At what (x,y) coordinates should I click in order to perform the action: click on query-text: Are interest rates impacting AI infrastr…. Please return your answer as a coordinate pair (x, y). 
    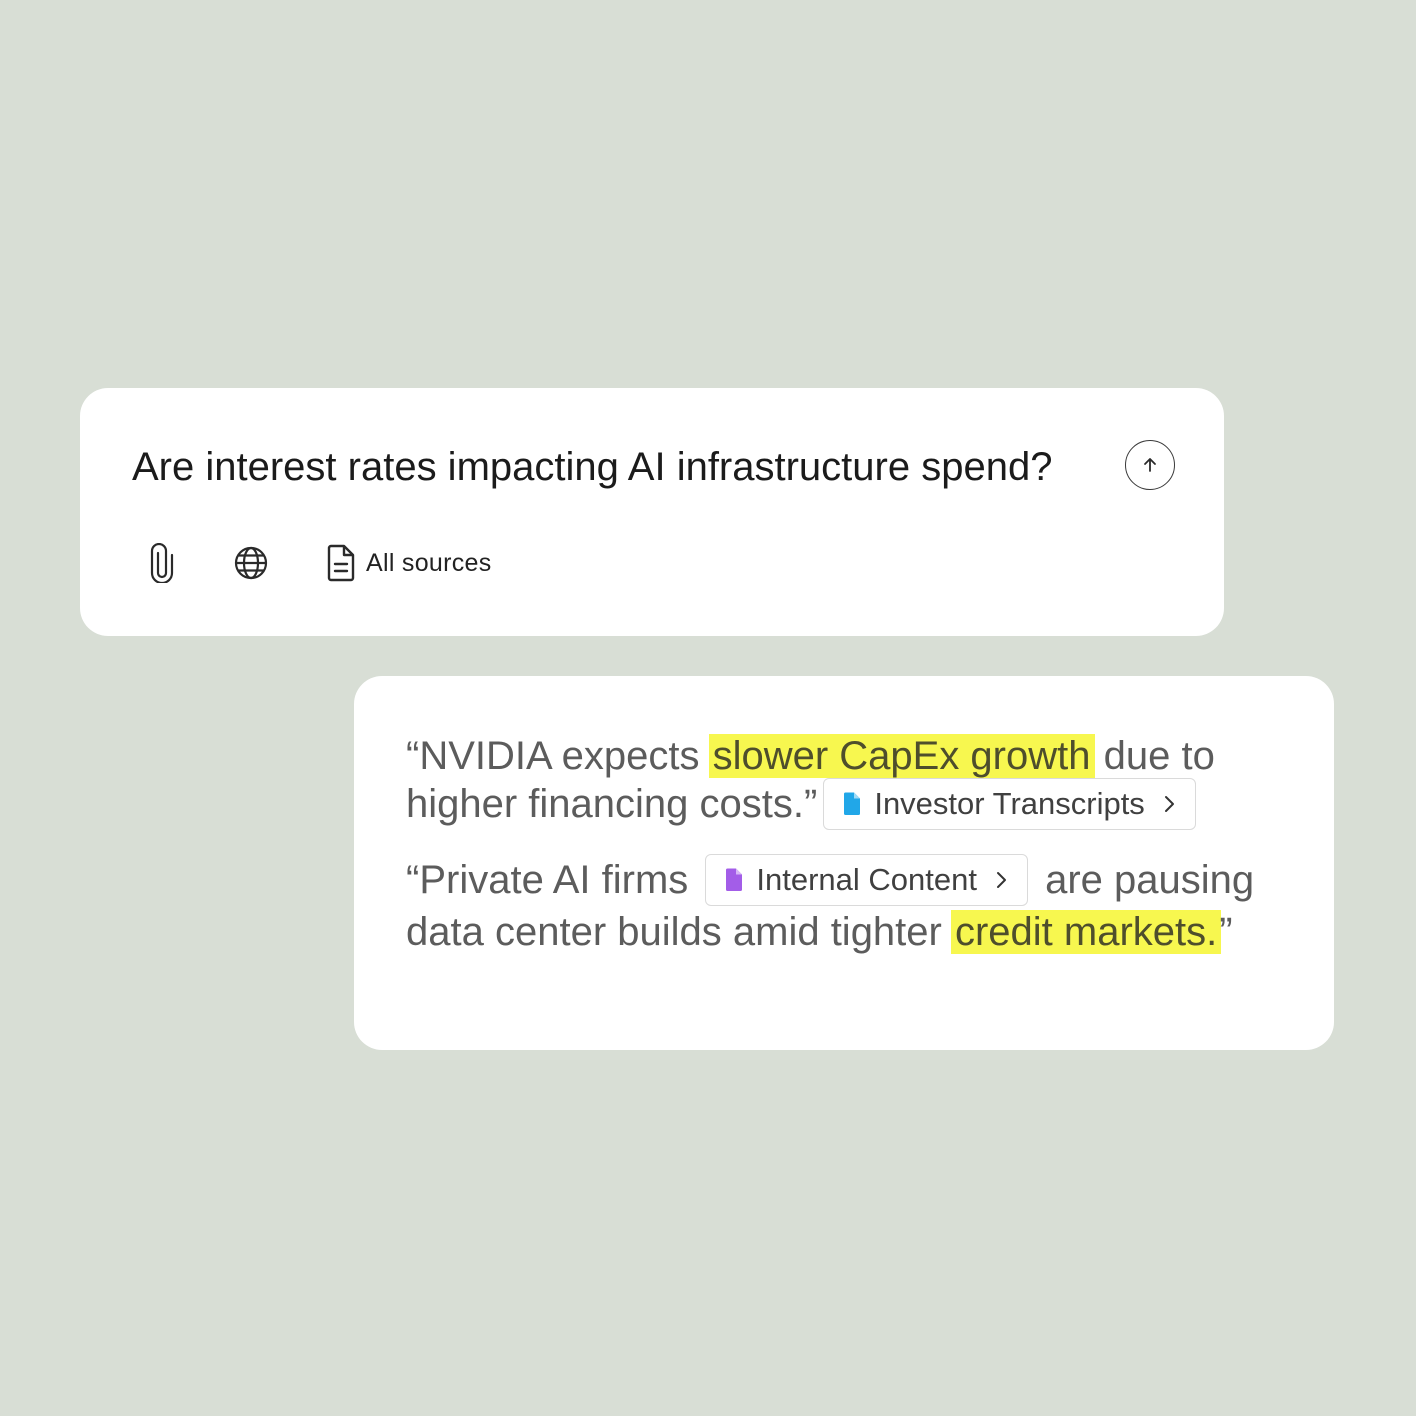
    Looking at the image, I should click on (592, 467).